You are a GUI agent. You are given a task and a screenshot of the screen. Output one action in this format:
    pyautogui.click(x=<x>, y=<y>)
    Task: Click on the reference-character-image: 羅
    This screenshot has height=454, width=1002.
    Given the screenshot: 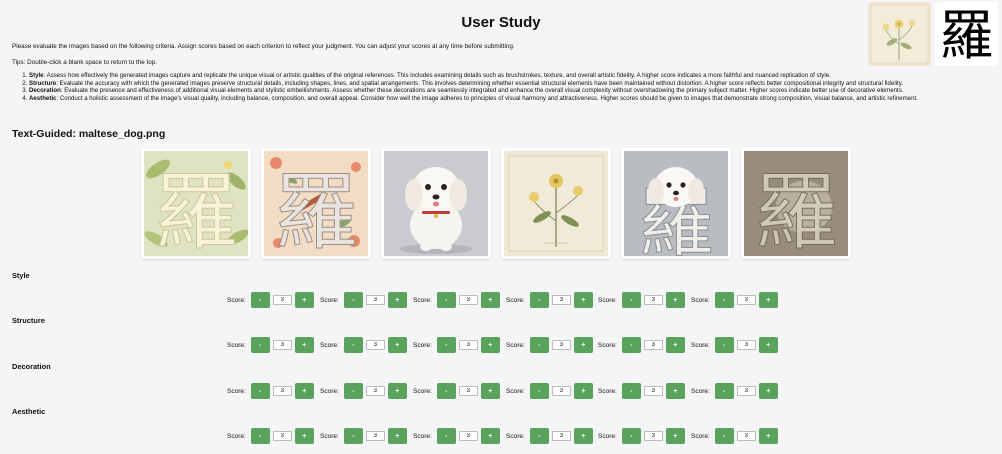 What is the action you would take?
    pyautogui.click(x=966, y=34)
    